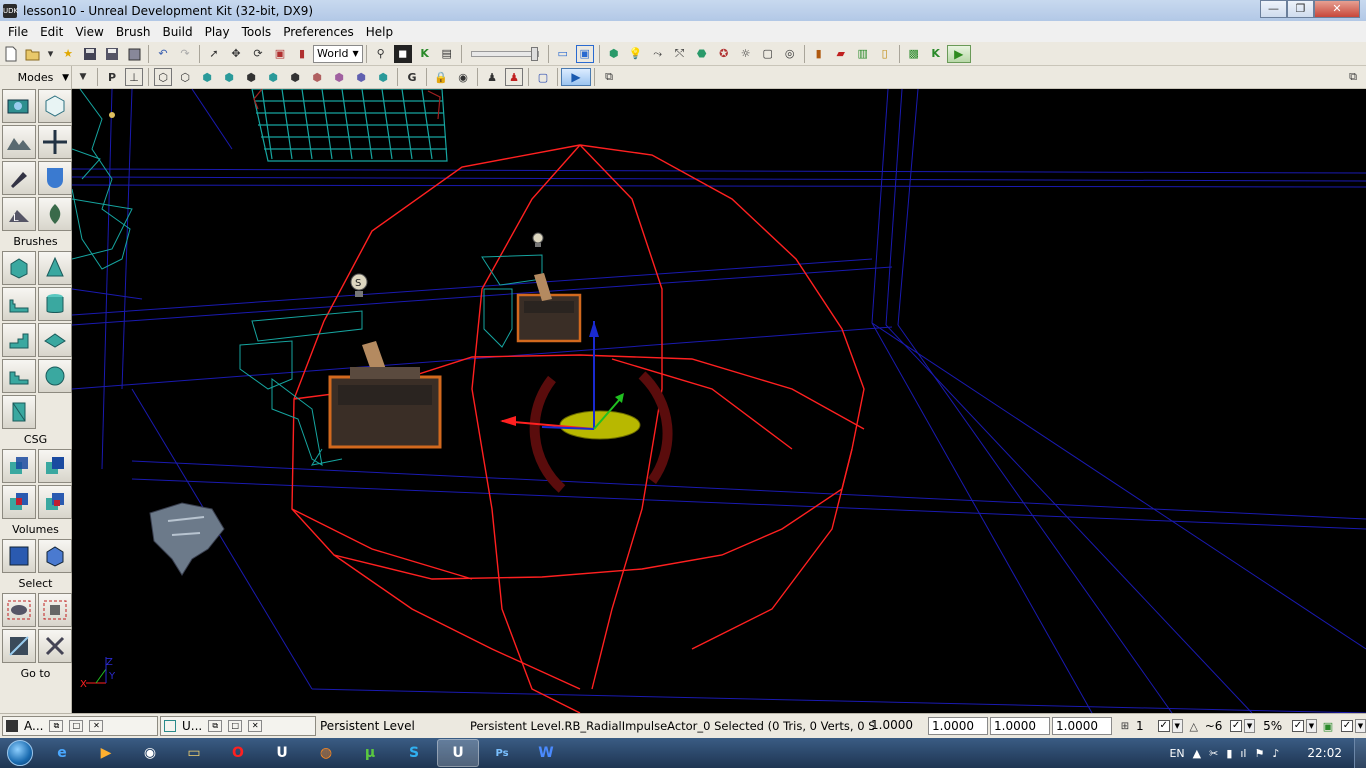 The width and height of the screenshot is (1366, 768). Describe the element at coordinates (361, 77) in the screenshot. I see `lightmap-density-icon: ⬢` at that location.